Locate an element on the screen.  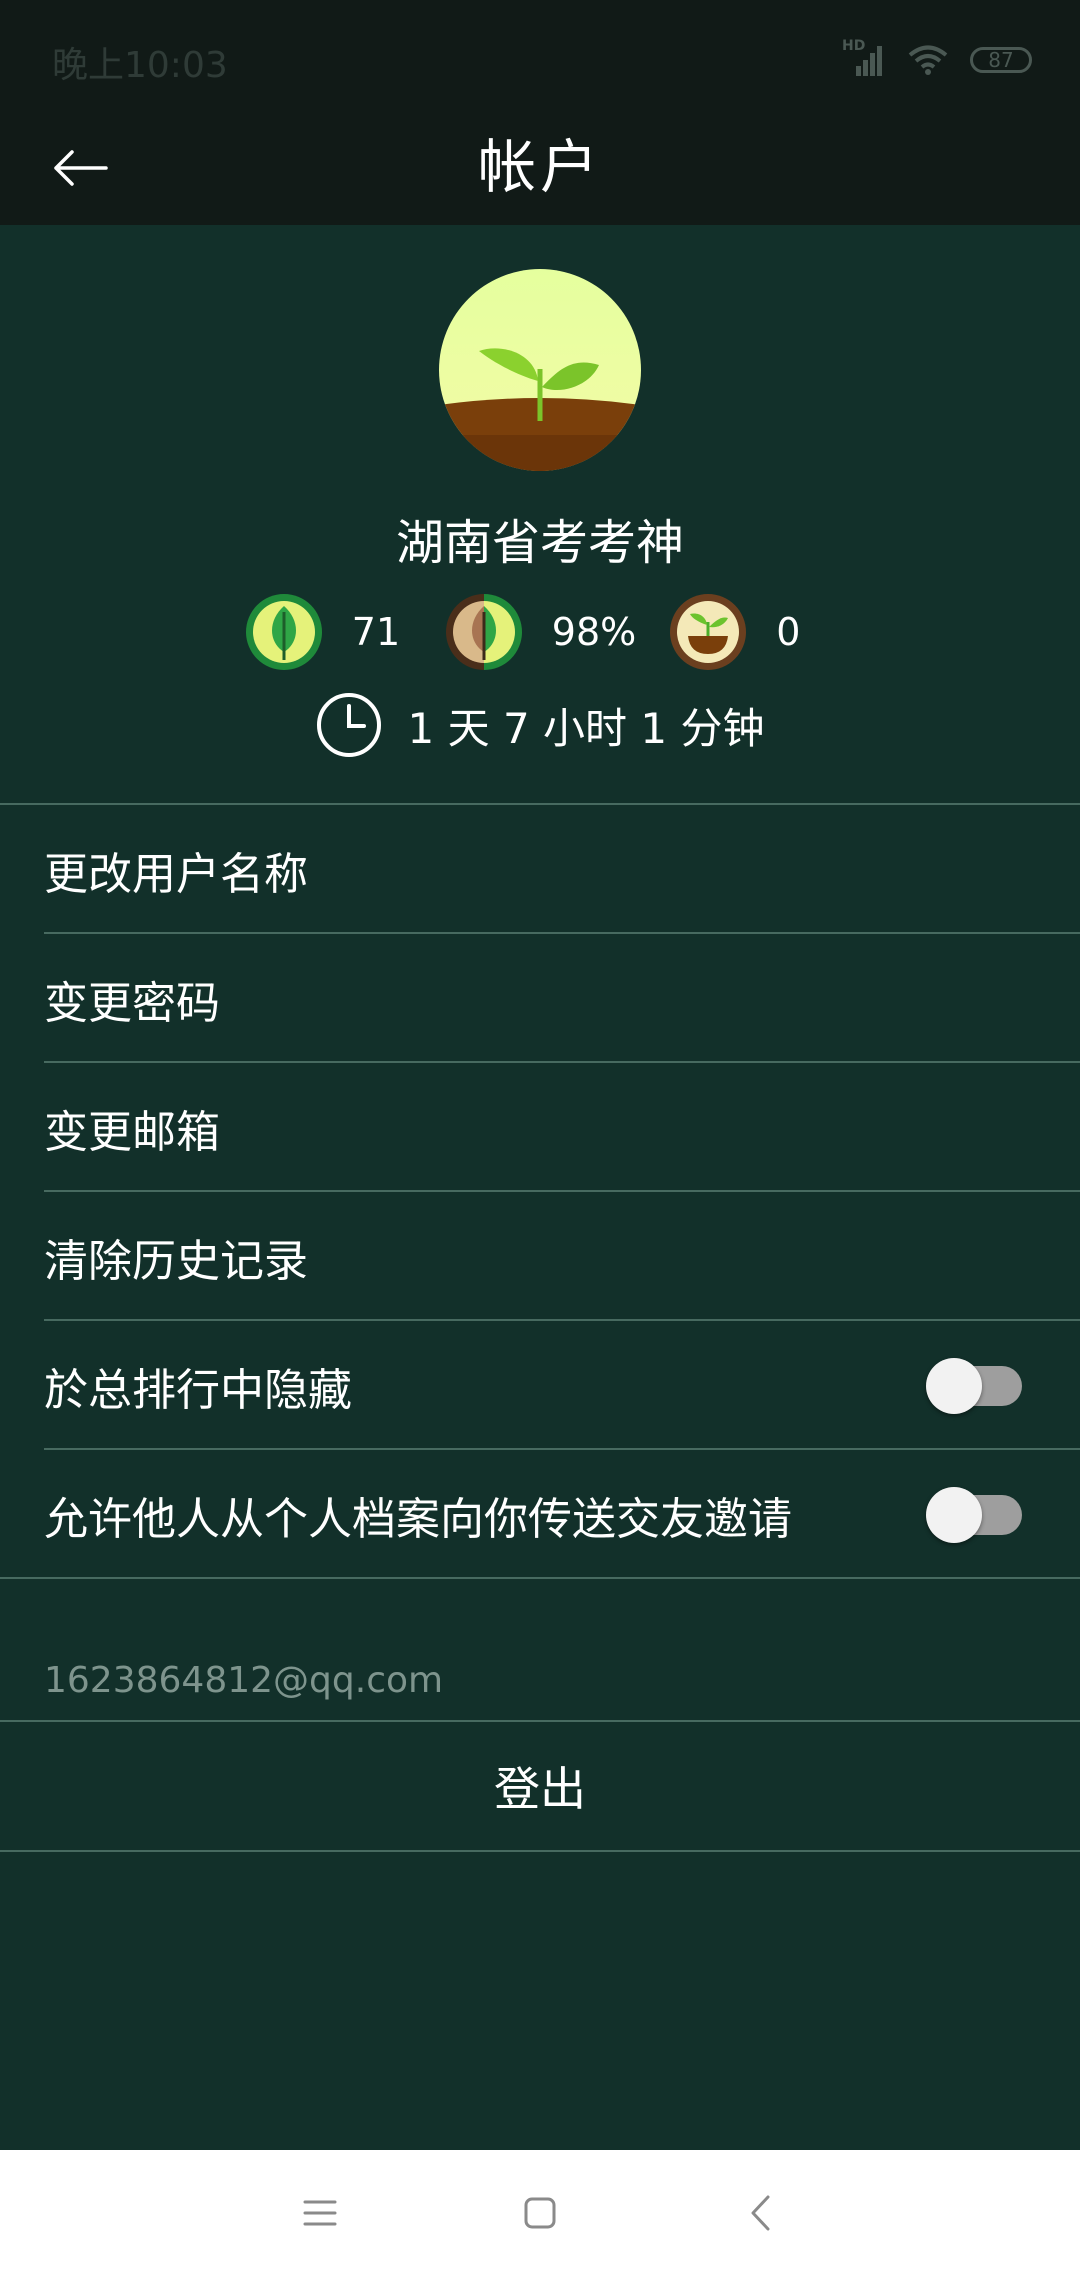
change-username-item: 更改用户名称 is located at coordinates (540, 869).